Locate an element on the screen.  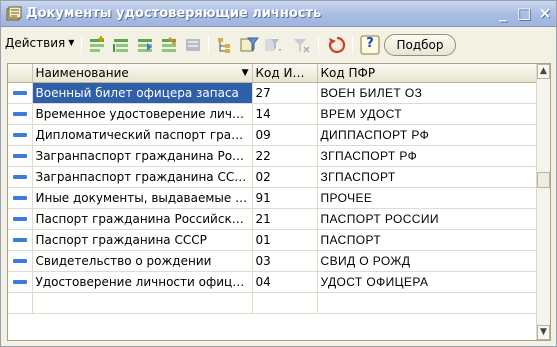
table-row: Загранпаспорт гражданина СССР 02 ЗГПАСПОРТ is located at coordinates (273, 177).